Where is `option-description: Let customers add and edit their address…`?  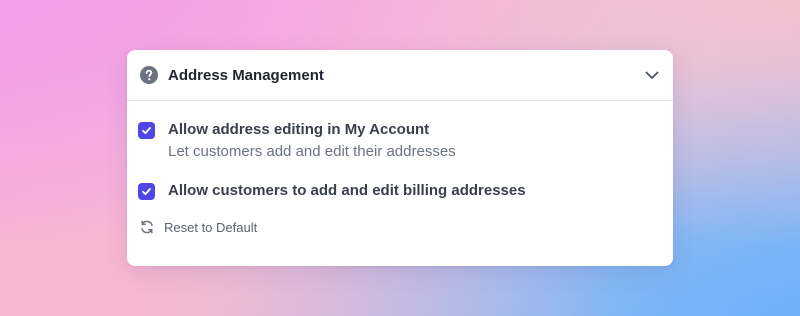
option-description: Let customers add and edit their address… is located at coordinates (312, 151).